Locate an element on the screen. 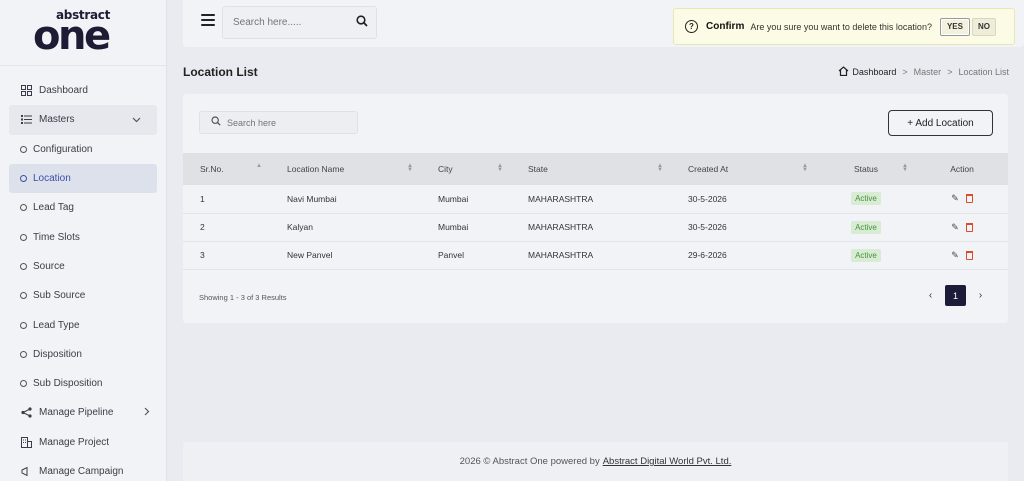 The height and width of the screenshot is (481, 1024). pagination: ‹ 1 › is located at coordinates (955, 295).